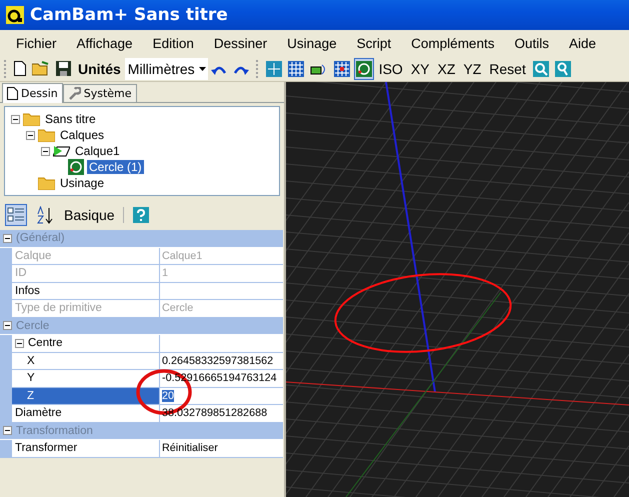  I want to click on tree-item: Calques, so click(82, 135).